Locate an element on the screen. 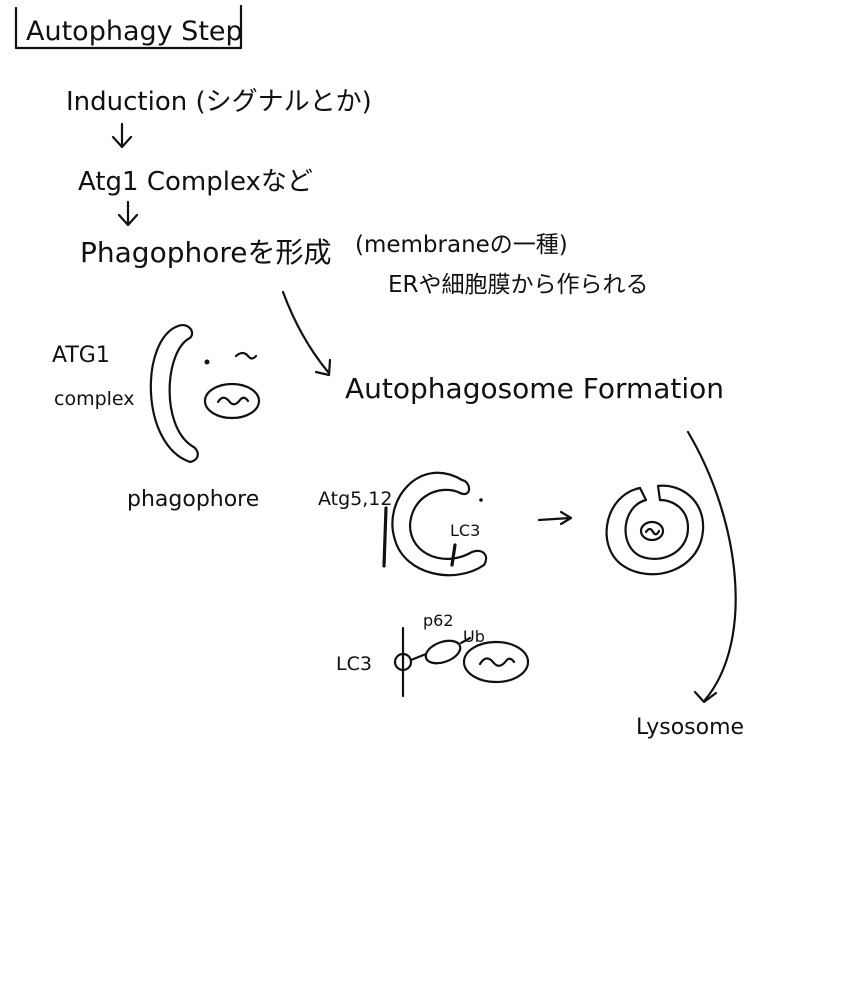 This screenshot has height=1000, width=843. cargo-vesicle is located at coordinates (232, 401).